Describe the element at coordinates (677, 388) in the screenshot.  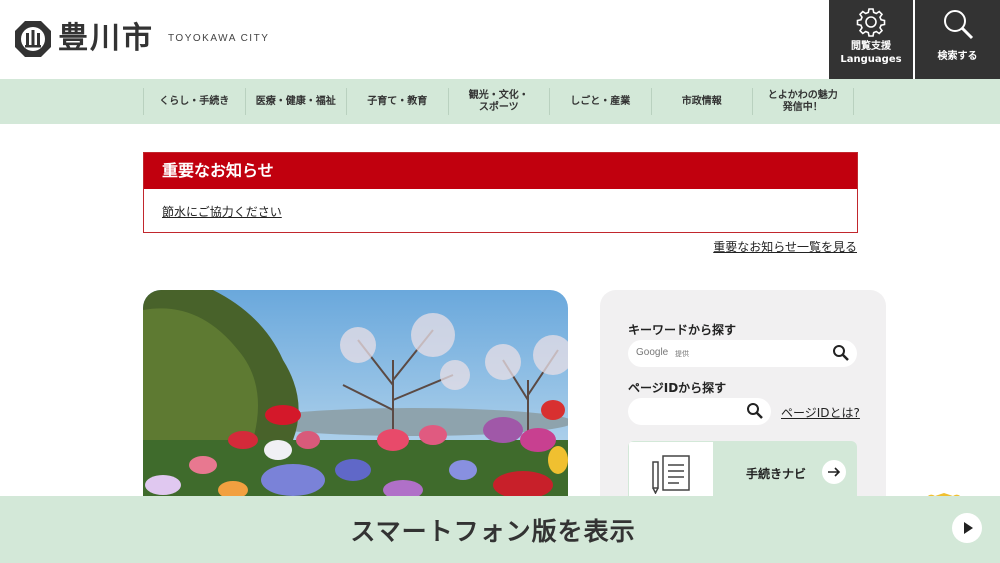
I see `page-id-label: ページIDから探す` at that location.